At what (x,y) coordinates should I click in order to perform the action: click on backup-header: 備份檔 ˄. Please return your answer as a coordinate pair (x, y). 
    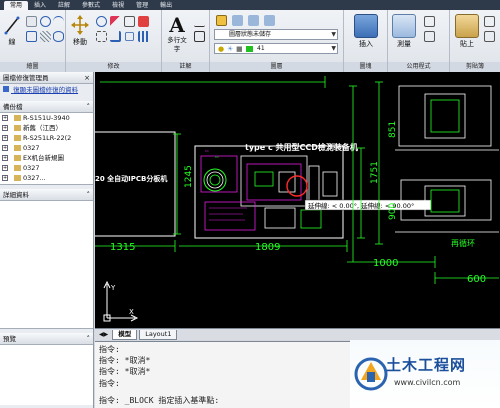
    Looking at the image, I should click on (46, 107).